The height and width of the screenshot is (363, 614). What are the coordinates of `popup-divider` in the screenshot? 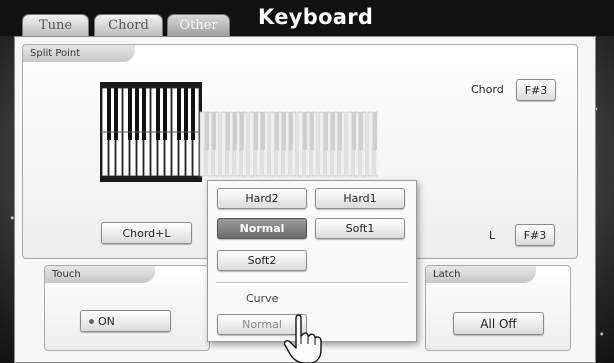 It's located at (312, 282).